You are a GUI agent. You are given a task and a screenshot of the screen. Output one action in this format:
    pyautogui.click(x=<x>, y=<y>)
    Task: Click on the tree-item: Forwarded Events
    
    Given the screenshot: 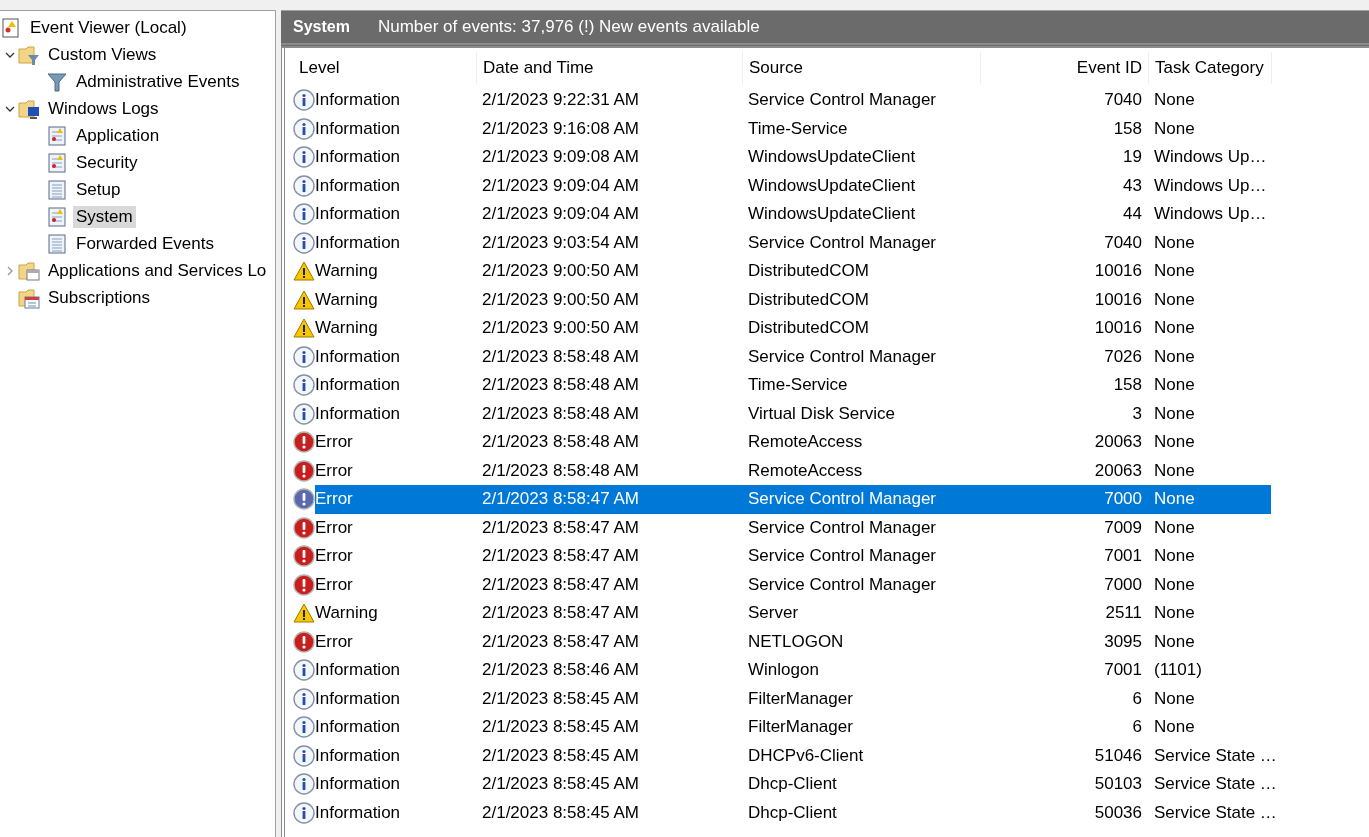 What is the action you would take?
    pyautogui.click(x=145, y=243)
    